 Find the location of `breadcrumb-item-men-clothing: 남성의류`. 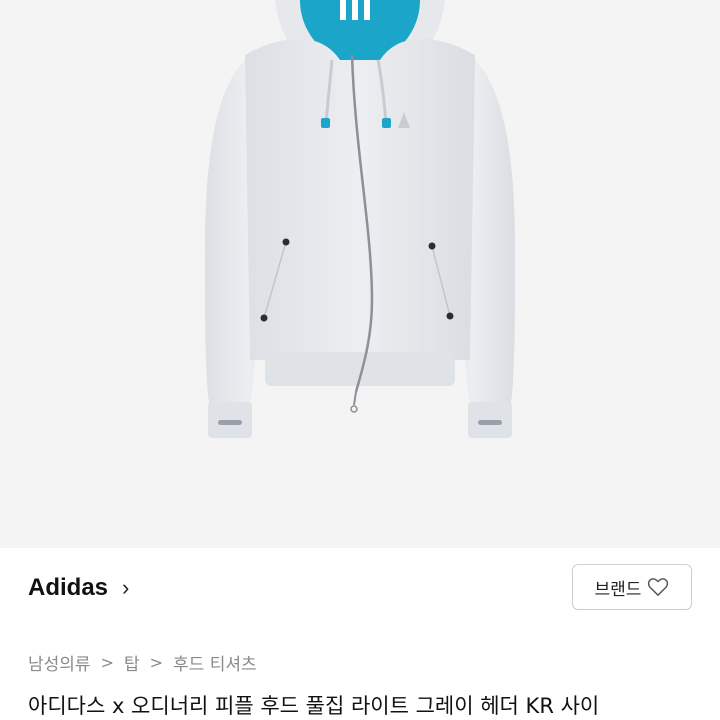

breadcrumb-item-men-clothing: 남성의류 is located at coordinates (59, 662).